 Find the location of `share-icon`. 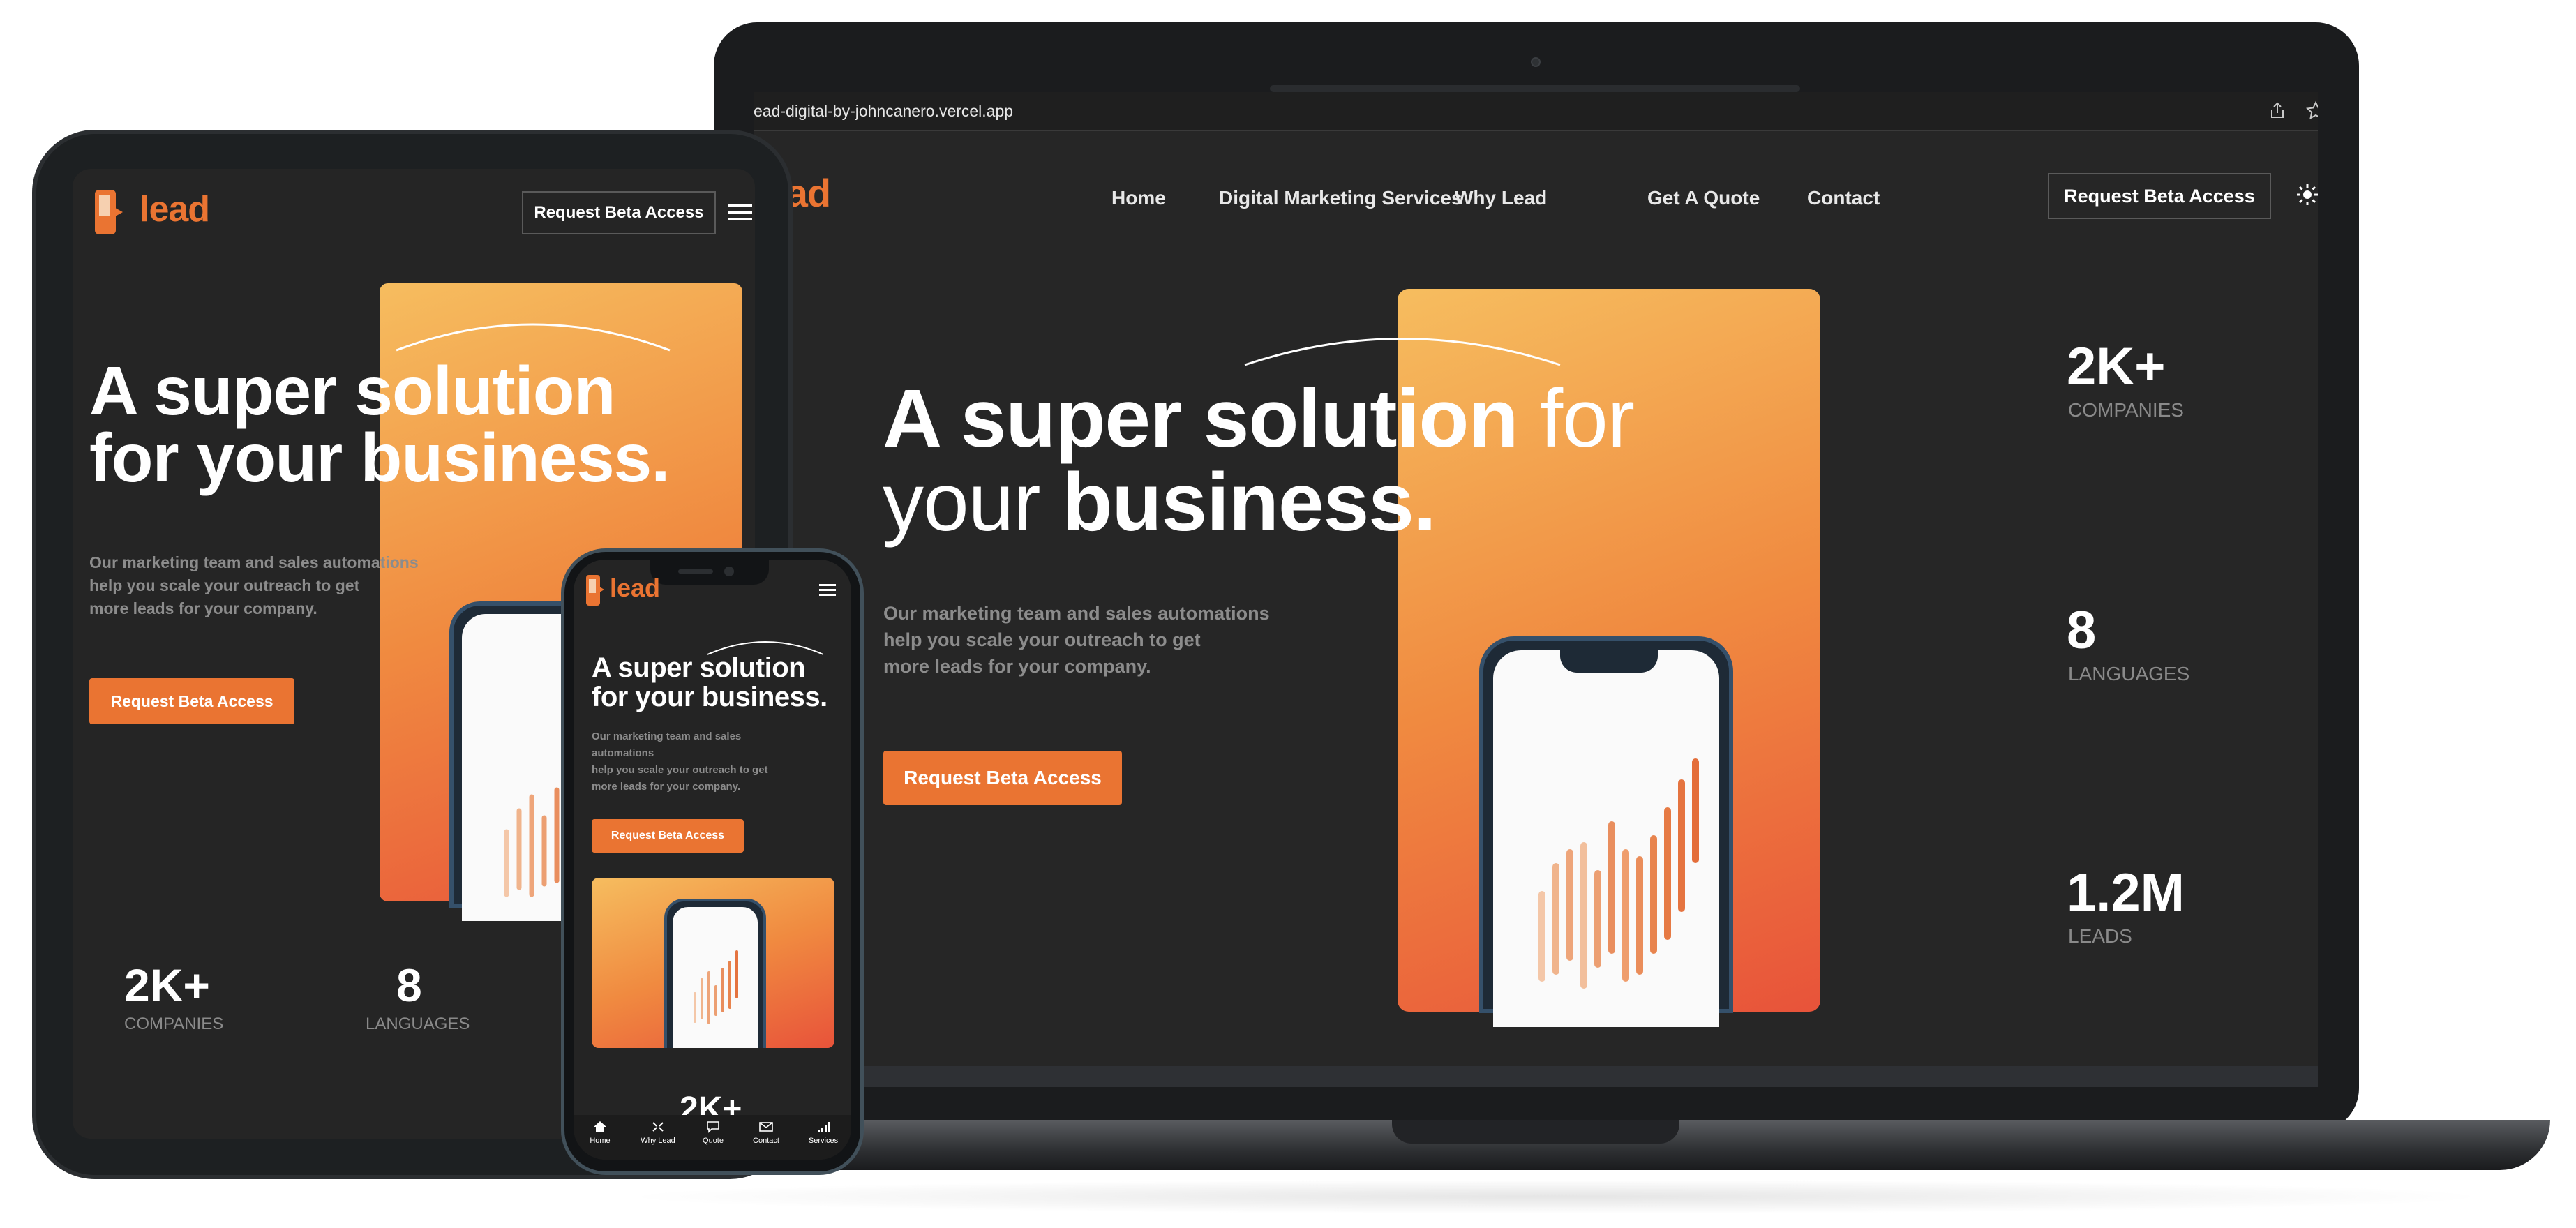

share-icon is located at coordinates (2278, 110).